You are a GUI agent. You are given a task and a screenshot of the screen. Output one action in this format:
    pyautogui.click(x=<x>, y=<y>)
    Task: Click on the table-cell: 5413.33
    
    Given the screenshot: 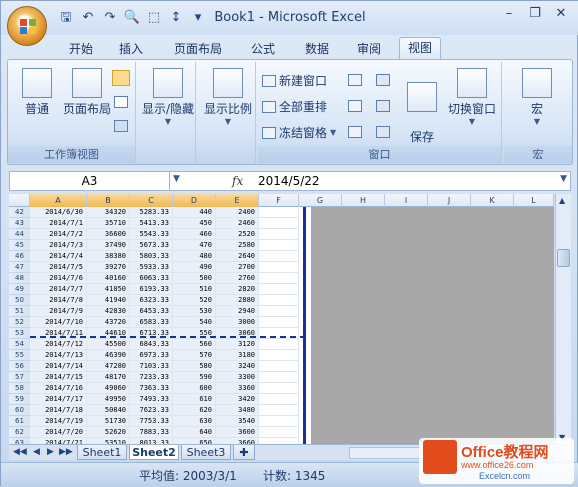 What is the action you would take?
    pyautogui.click(x=151, y=223)
    